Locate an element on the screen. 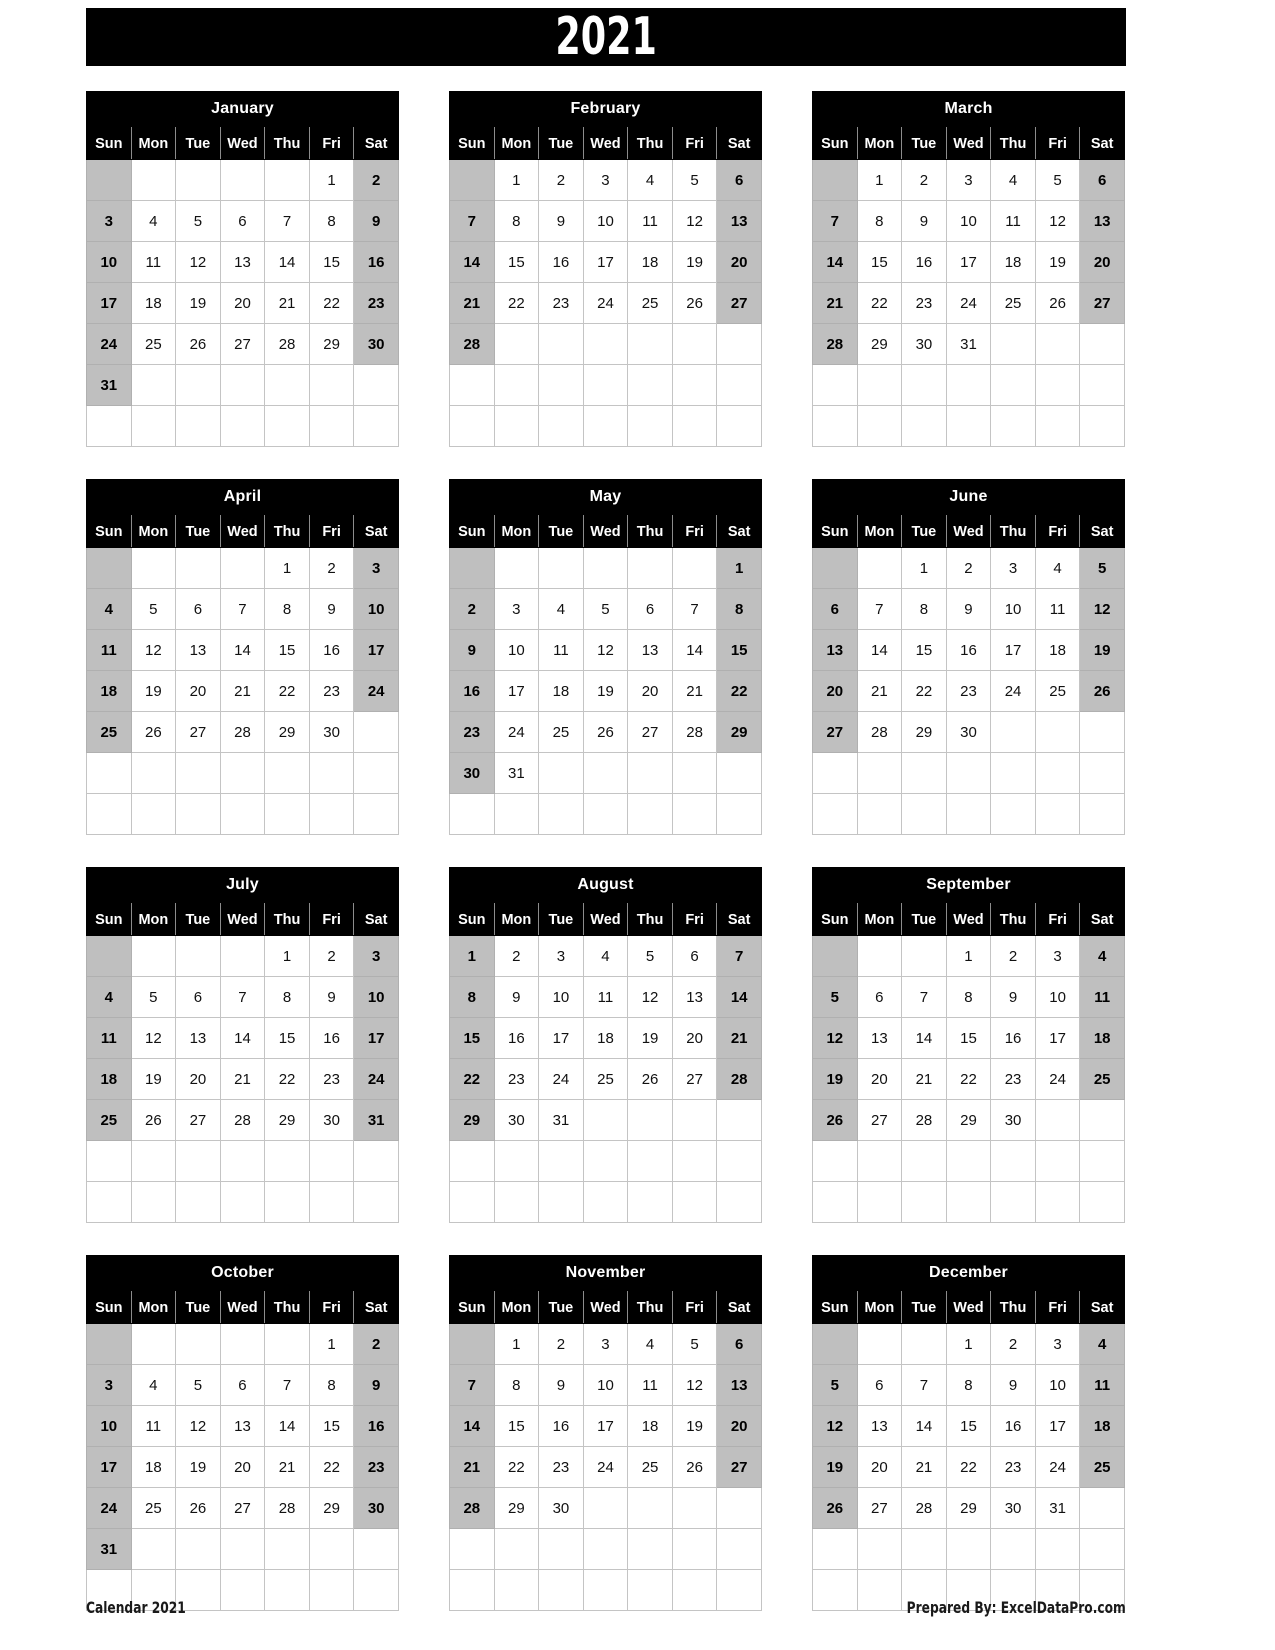  day-cell: 8 is located at coordinates (287, 609).